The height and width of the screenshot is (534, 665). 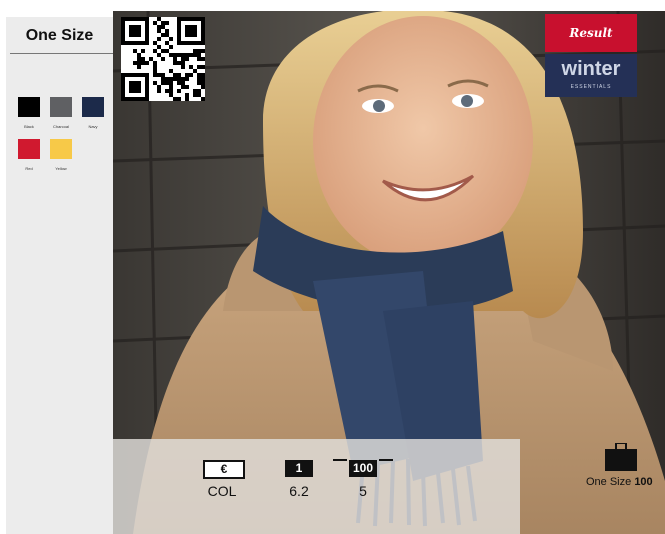 I want to click on weight-value: 6.2, so click(x=299, y=491).